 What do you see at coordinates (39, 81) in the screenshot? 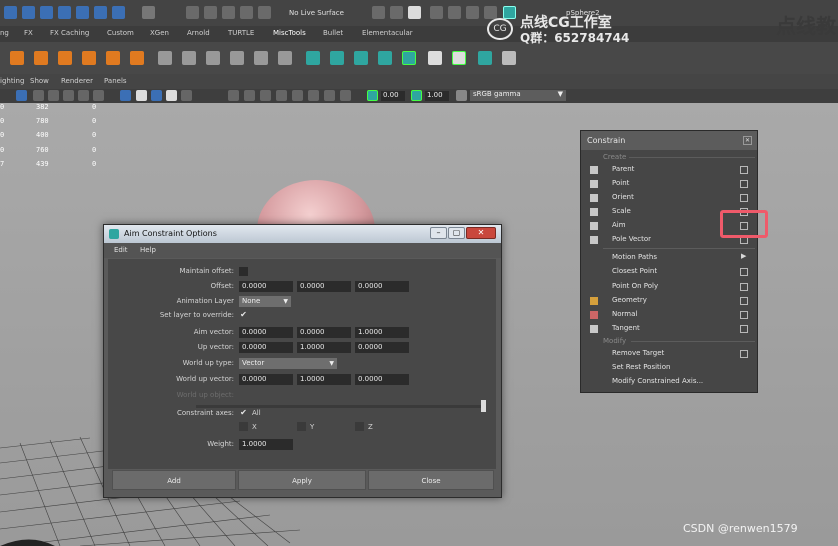
I see `menu-show: Show` at bounding box center [39, 81].